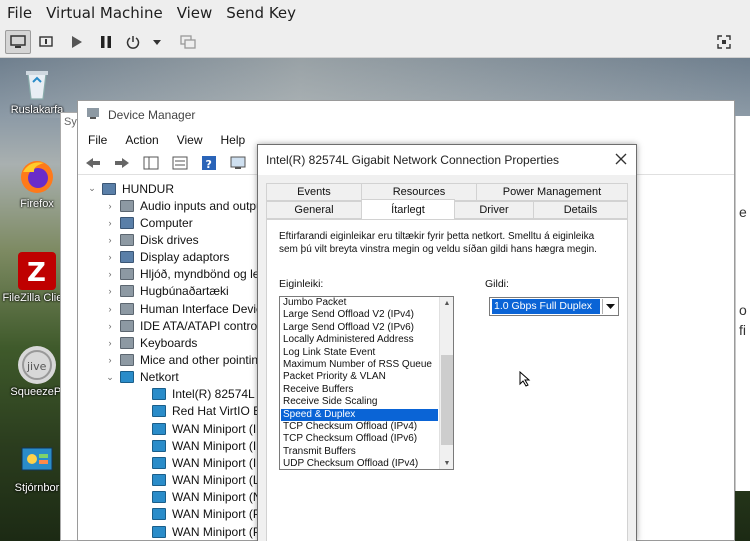  I want to click on property-list-scrollbar: ▲ ▼, so click(446, 383).